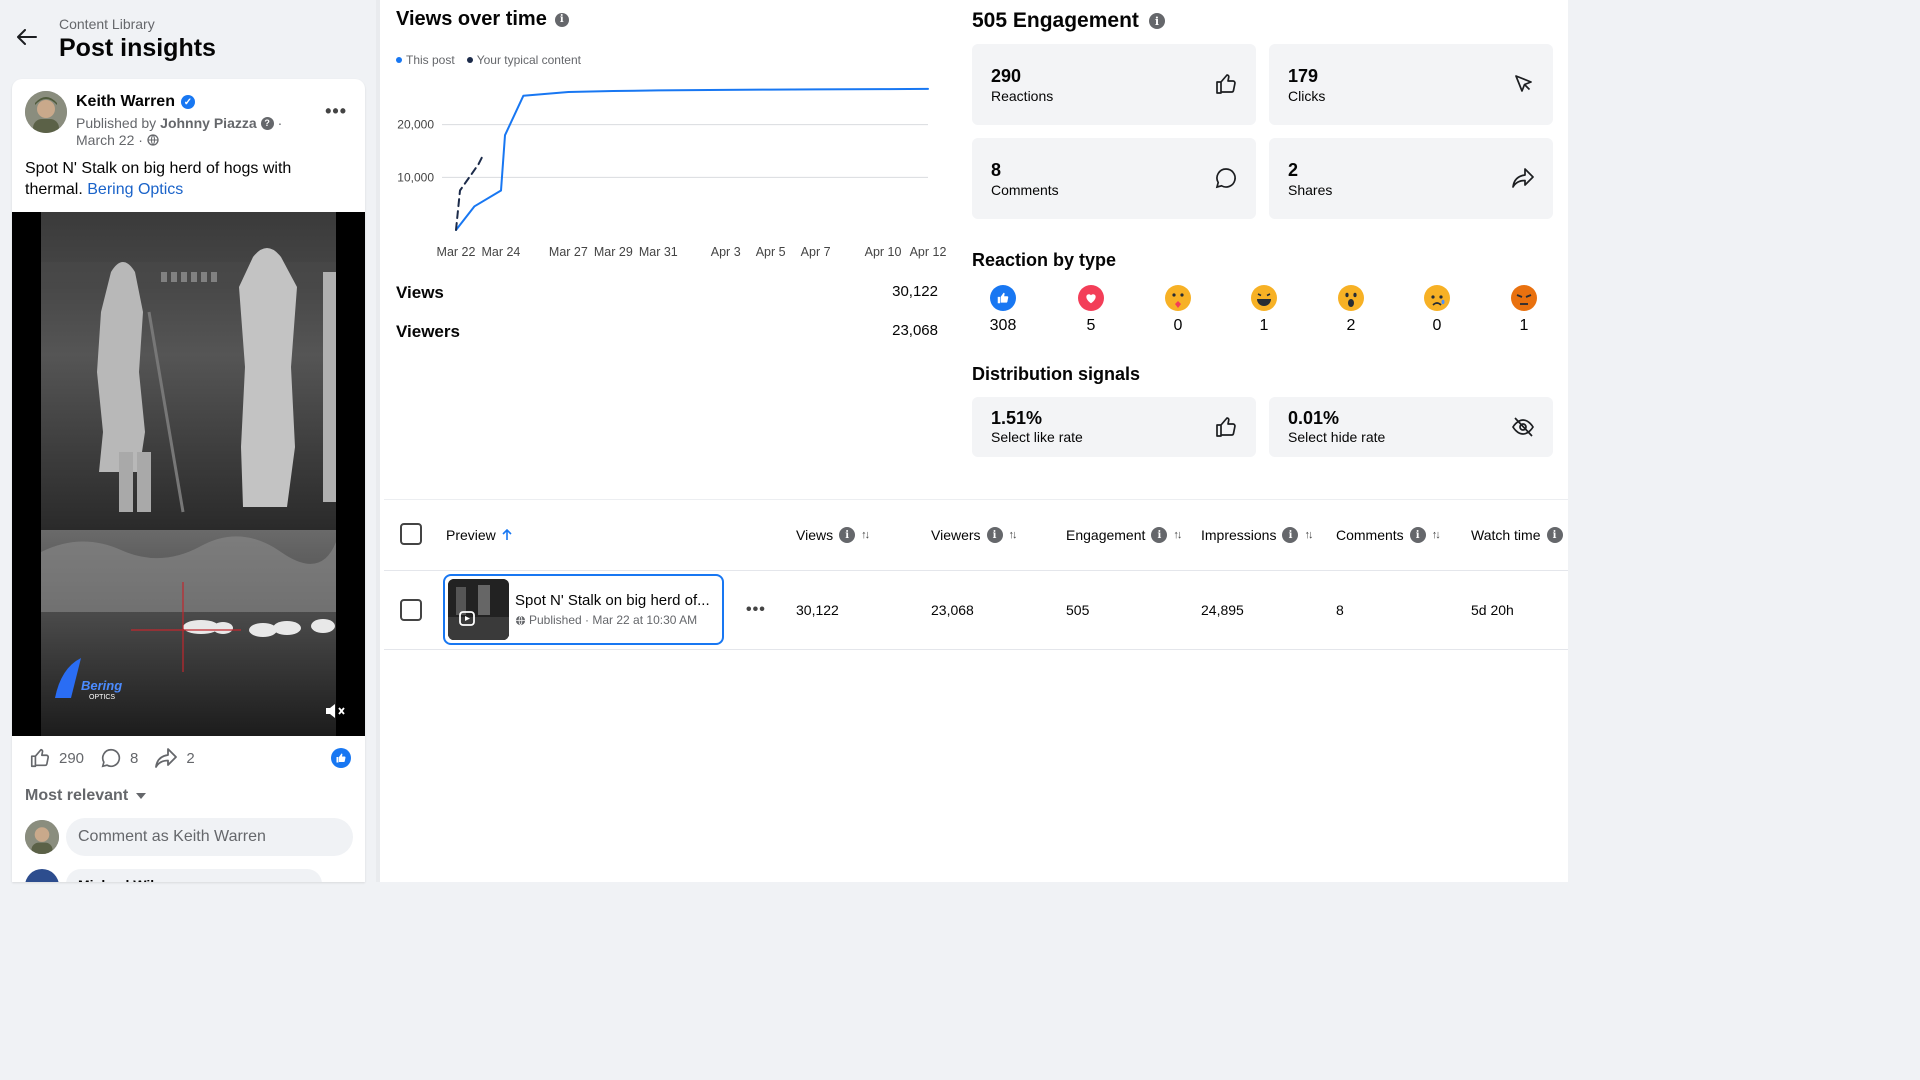 The height and width of the screenshot is (1080, 1920). I want to click on author-name: Keith Warren ✓, so click(135, 102).